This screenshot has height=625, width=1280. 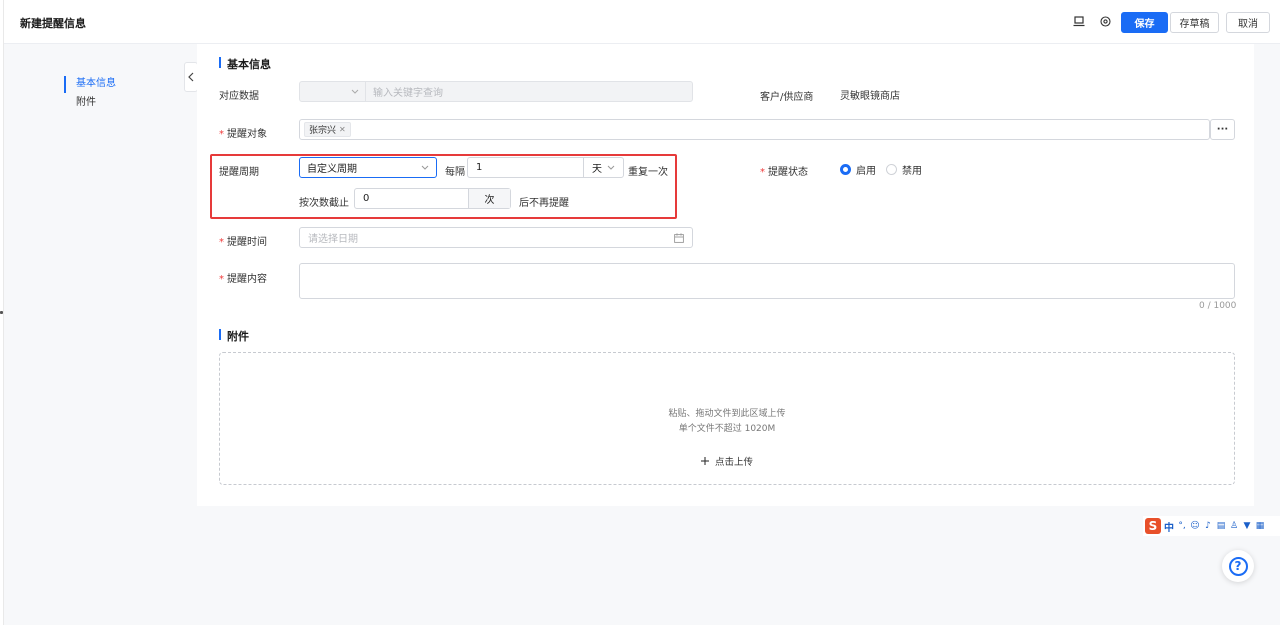 I want to click on unit-select: 天, so click(x=603, y=167).